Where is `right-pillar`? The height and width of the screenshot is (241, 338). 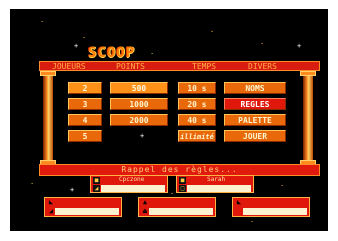 right-pillar is located at coordinates (308, 118).